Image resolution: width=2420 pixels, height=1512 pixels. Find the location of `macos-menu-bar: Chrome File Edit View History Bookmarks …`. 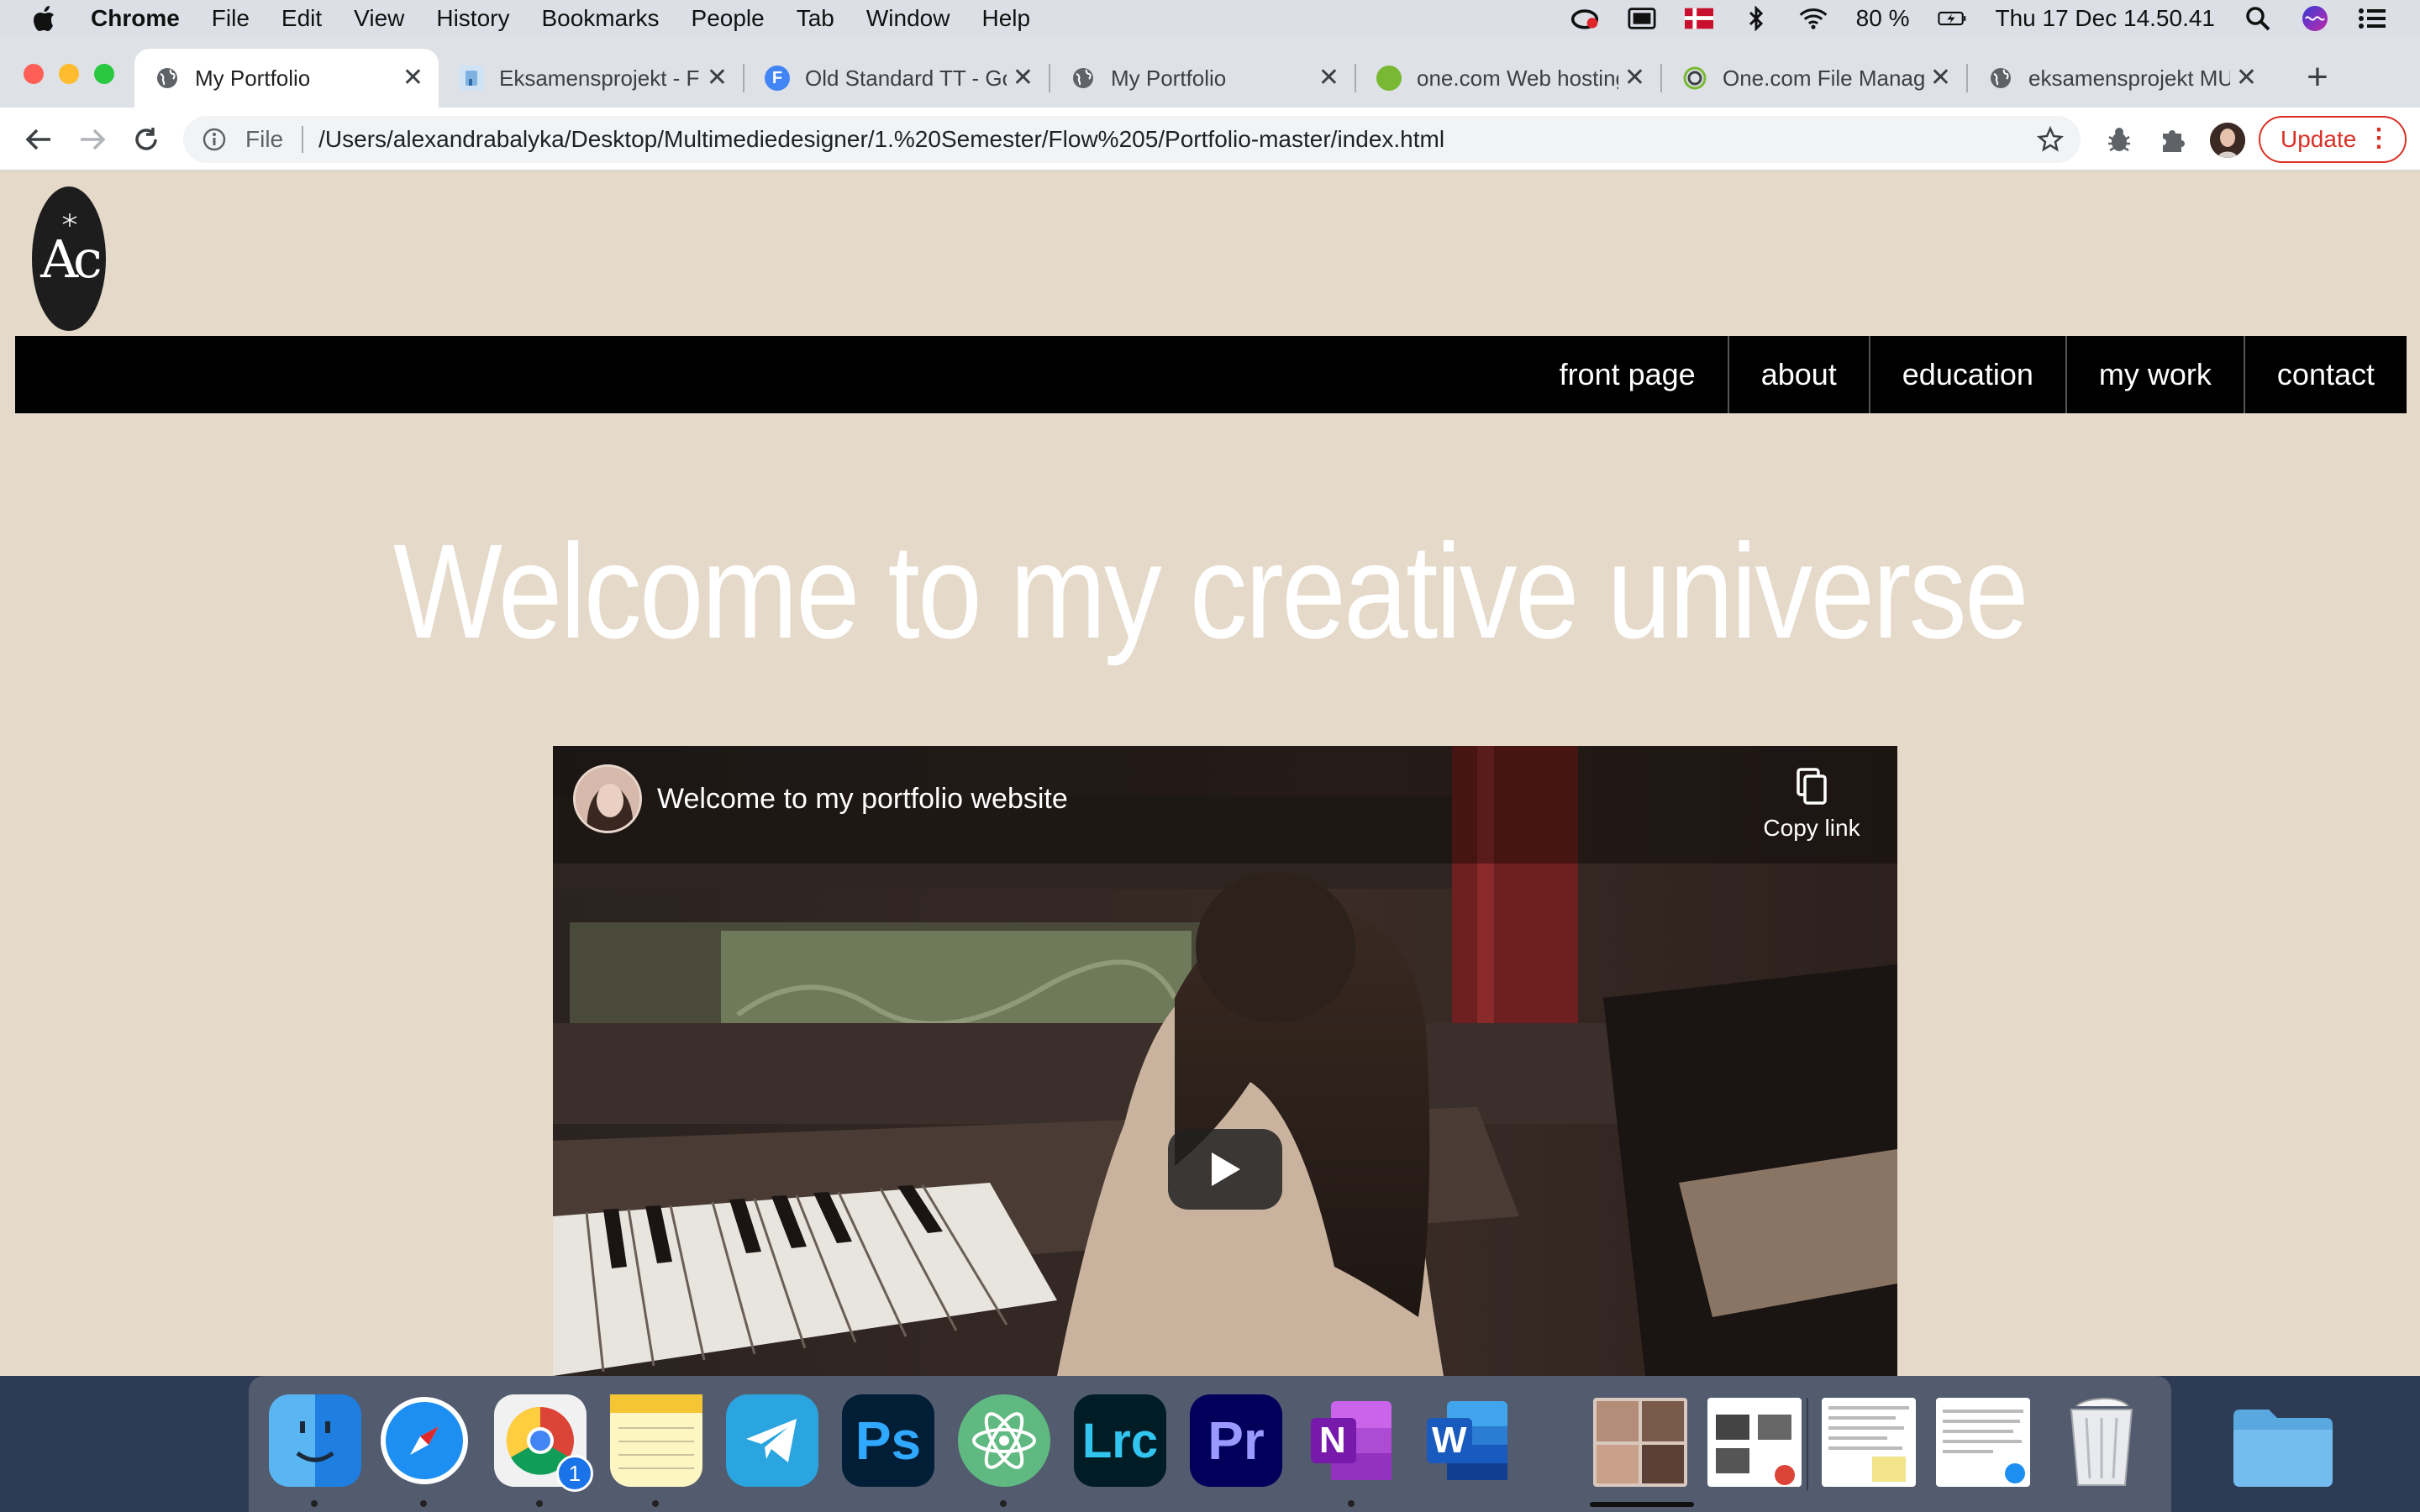

macos-menu-bar: Chrome File Edit View History Bookmarks … is located at coordinates (1210, 18).